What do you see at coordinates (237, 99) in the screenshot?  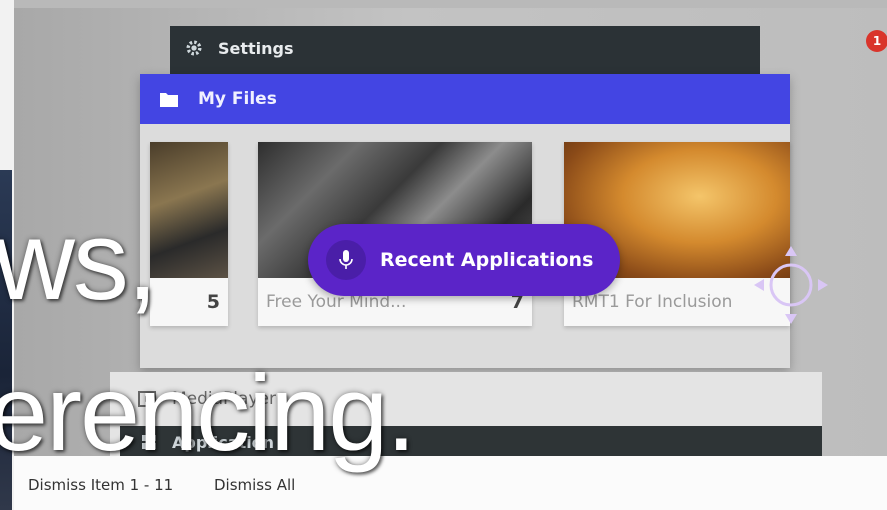 I see `my-files-title: My Files` at bounding box center [237, 99].